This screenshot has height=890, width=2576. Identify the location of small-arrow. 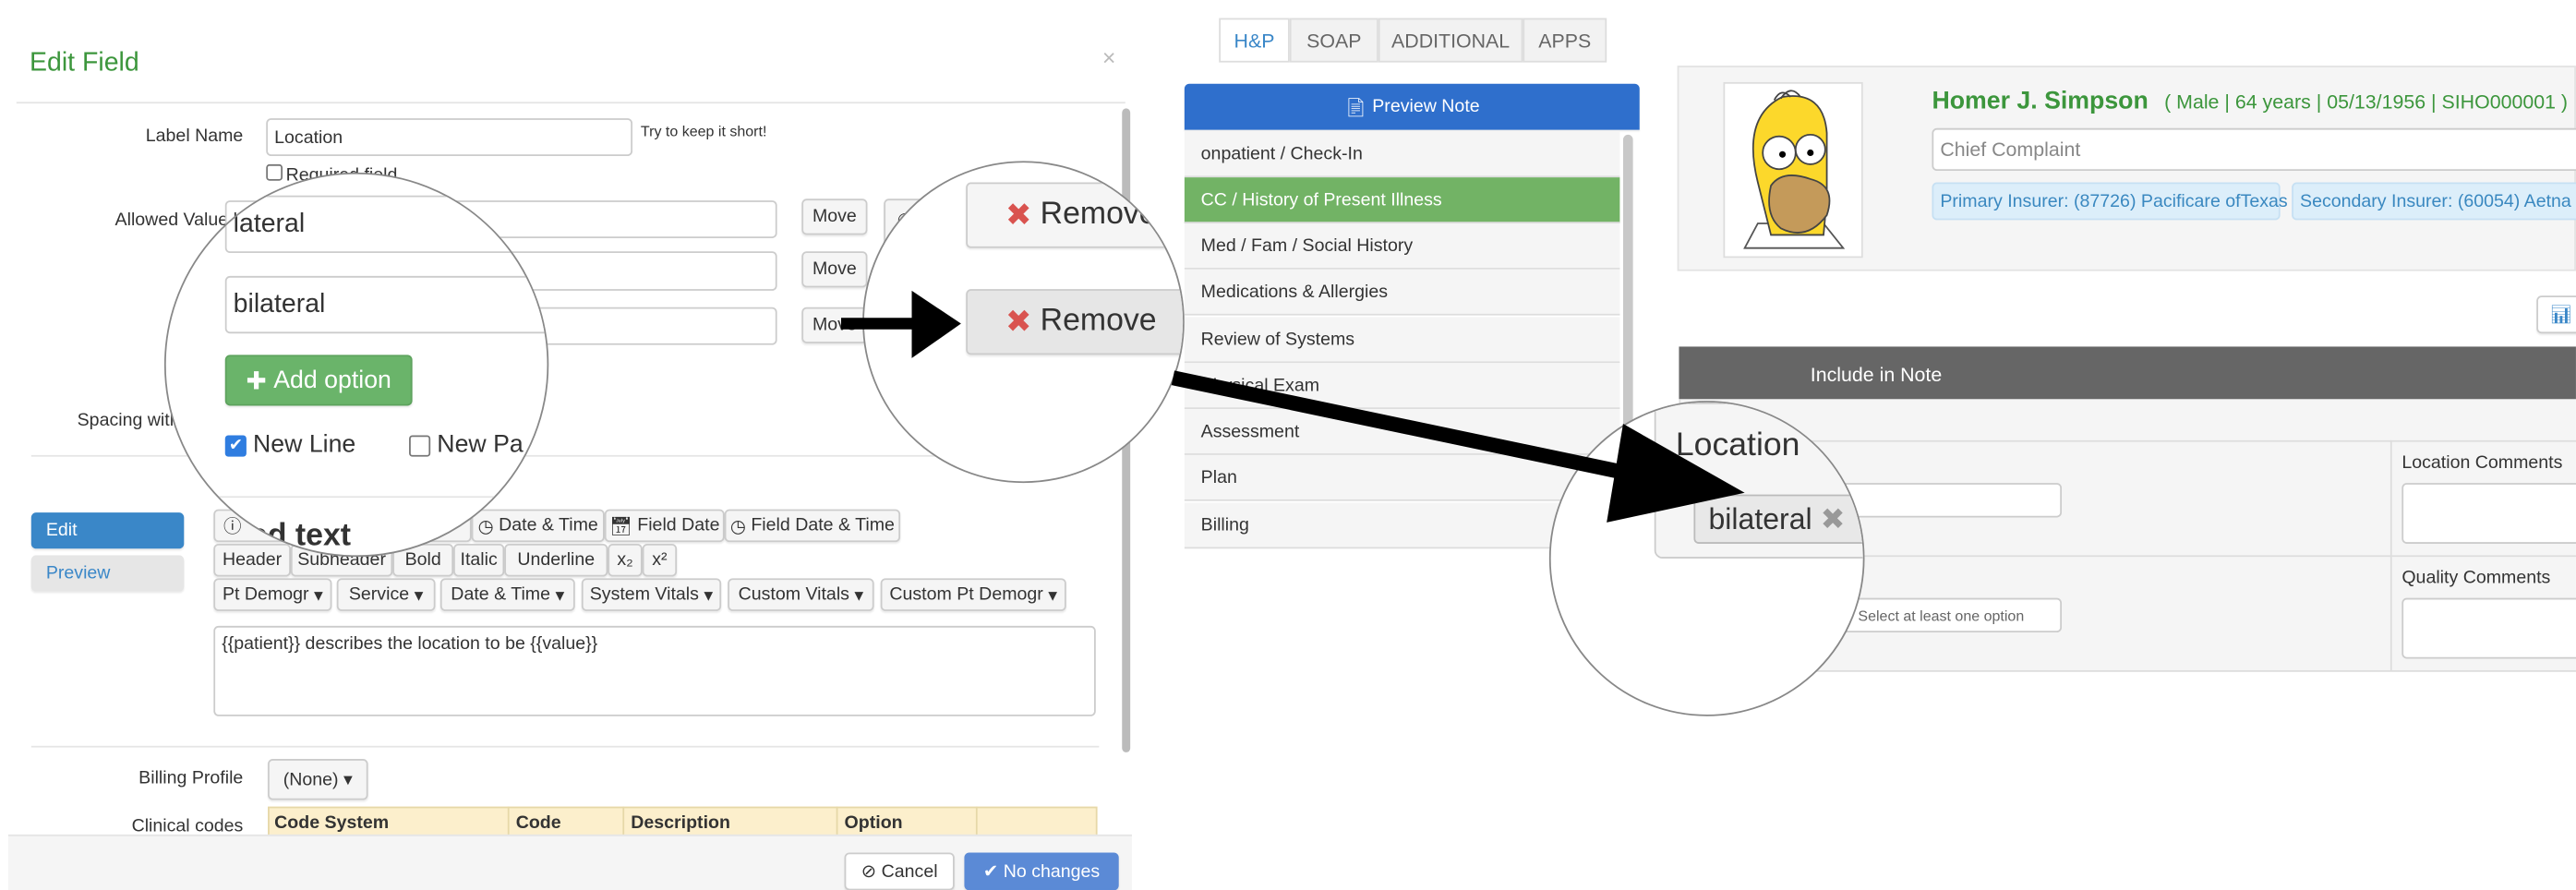
(901, 324).